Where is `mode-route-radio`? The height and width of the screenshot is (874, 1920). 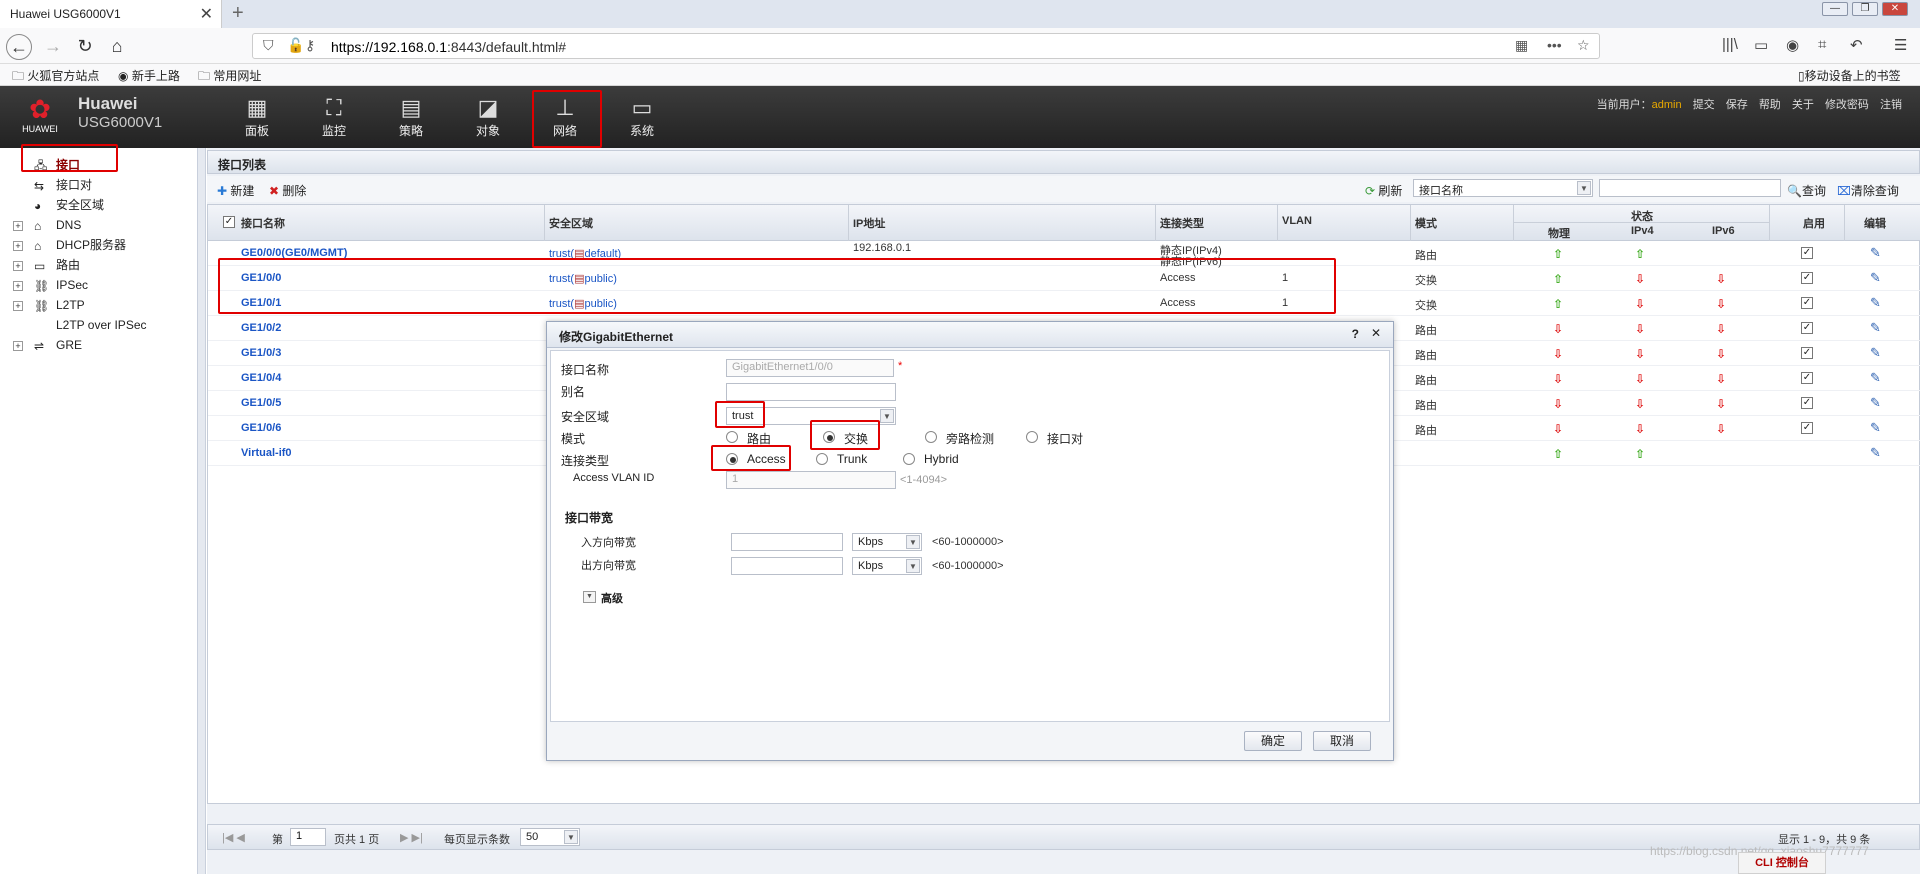 mode-route-radio is located at coordinates (732, 437).